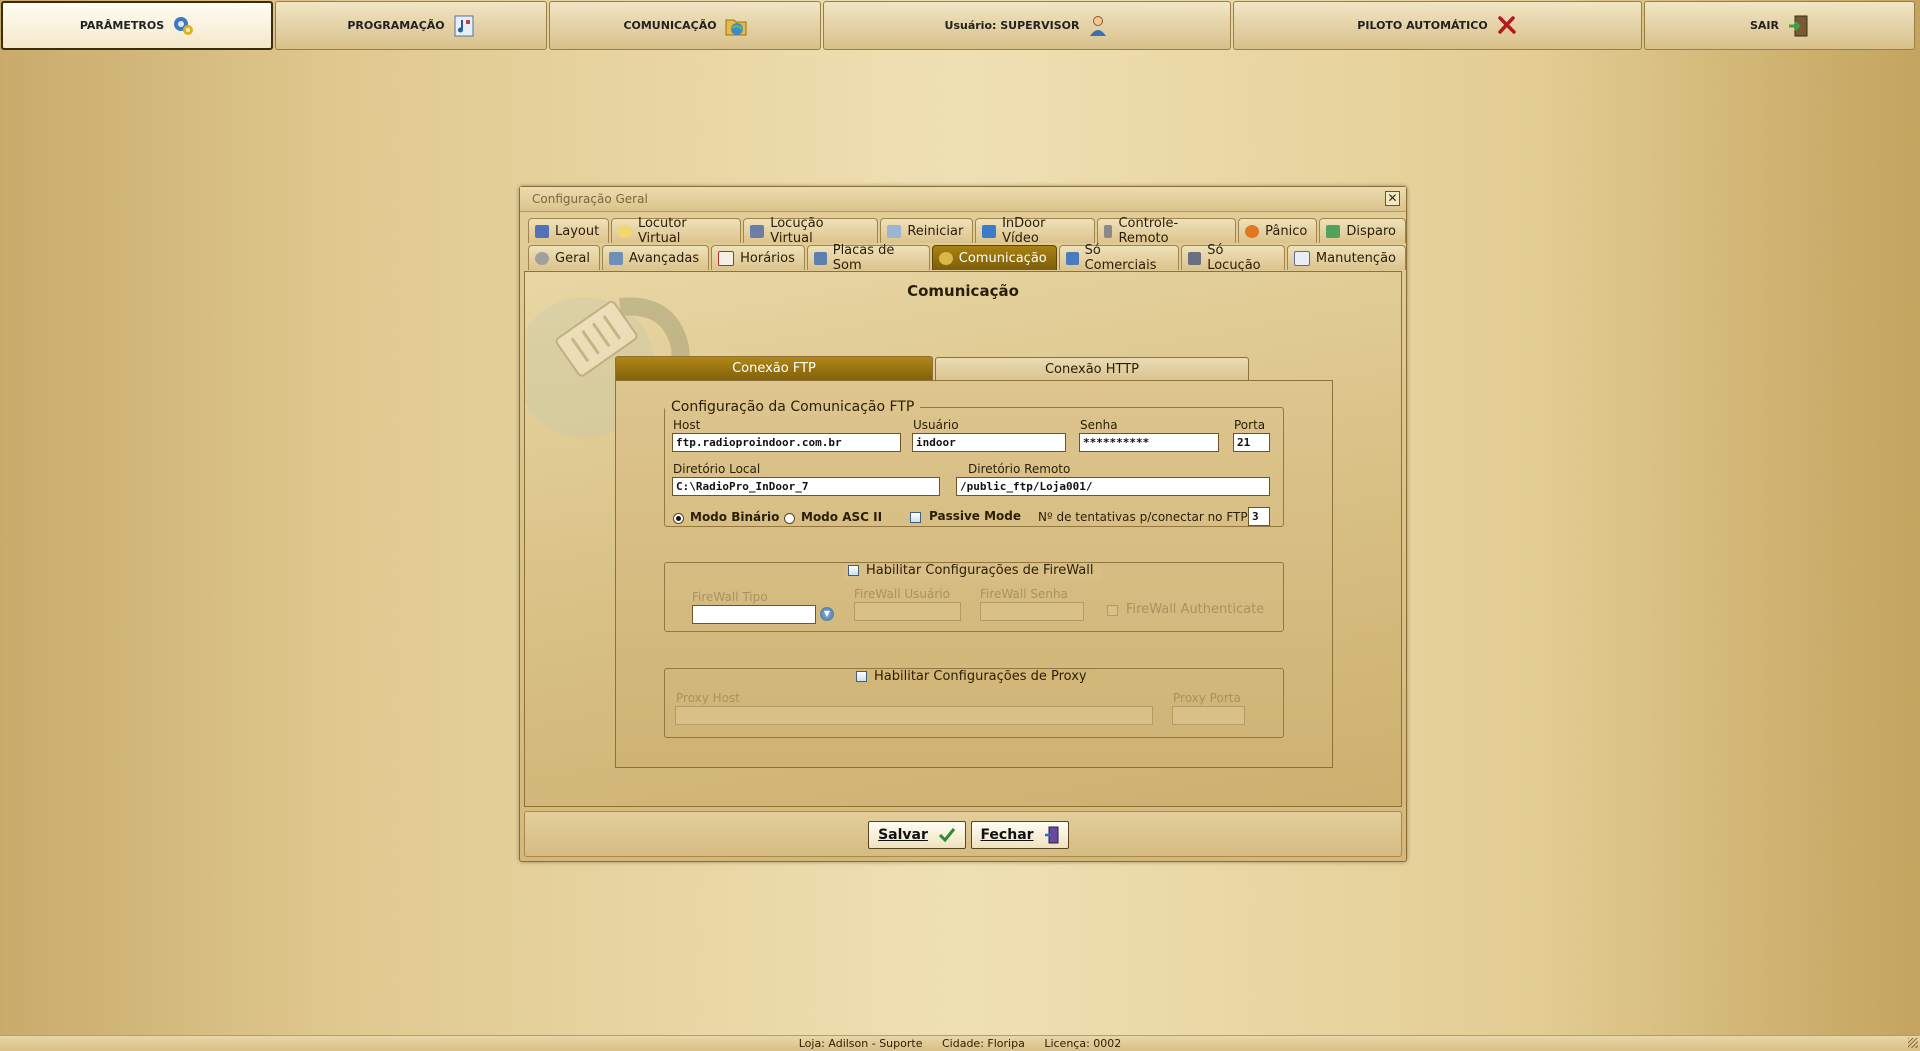 This screenshot has height=1051, width=1920. I want to click on porta-label: Porta, so click(1250, 425).